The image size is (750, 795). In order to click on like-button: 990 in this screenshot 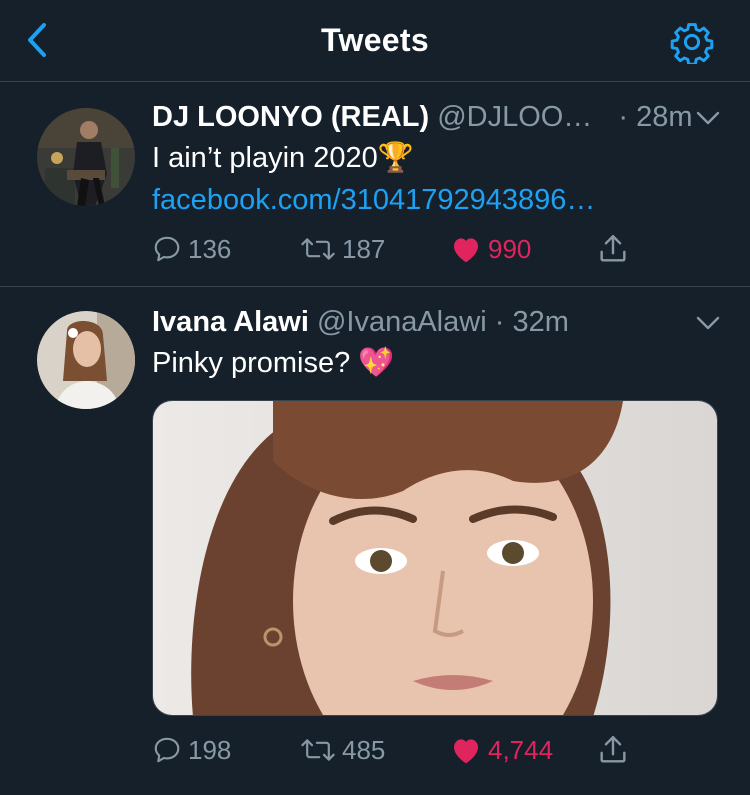, I will do `click(490, 249)`.